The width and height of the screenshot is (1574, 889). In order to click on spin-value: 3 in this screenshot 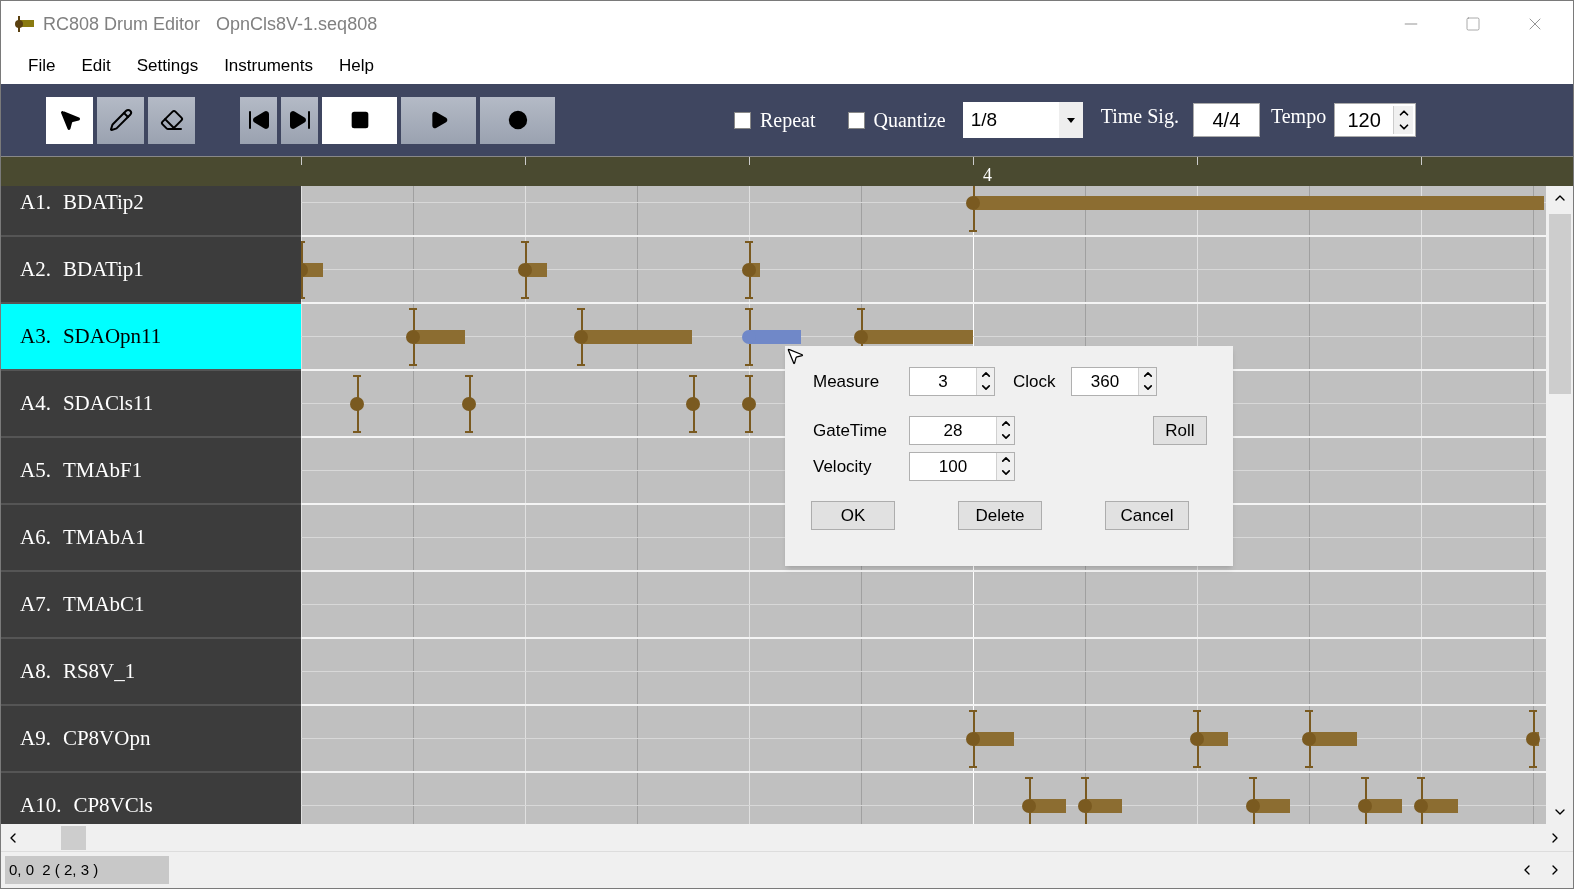, I will do `click(943, 382)`.